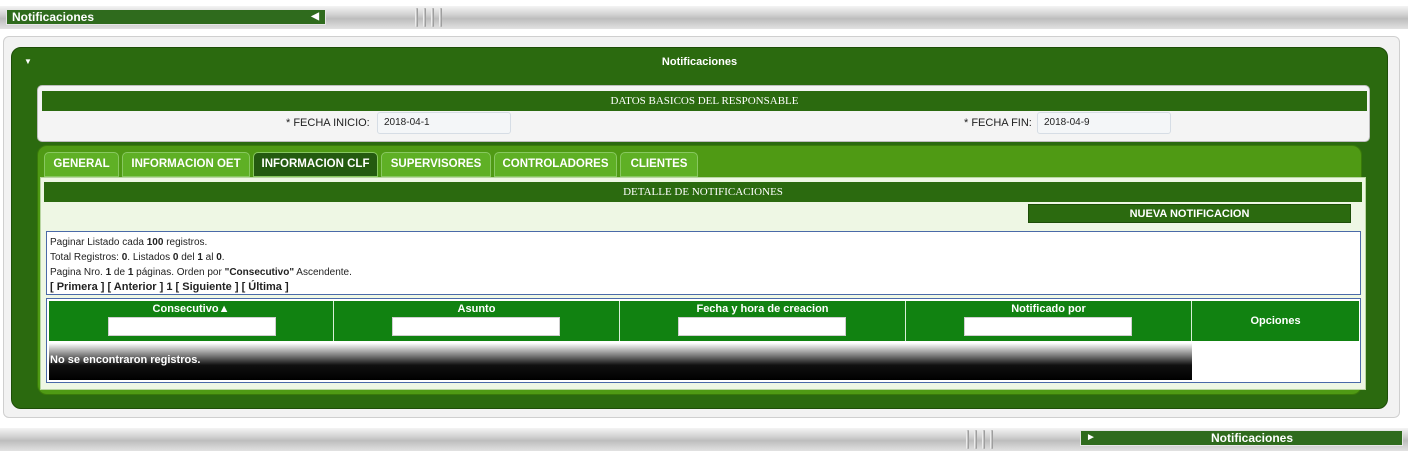  I want to click on pagination-line-1: Paginar Listado cada 100 registros., so click(129, 242).